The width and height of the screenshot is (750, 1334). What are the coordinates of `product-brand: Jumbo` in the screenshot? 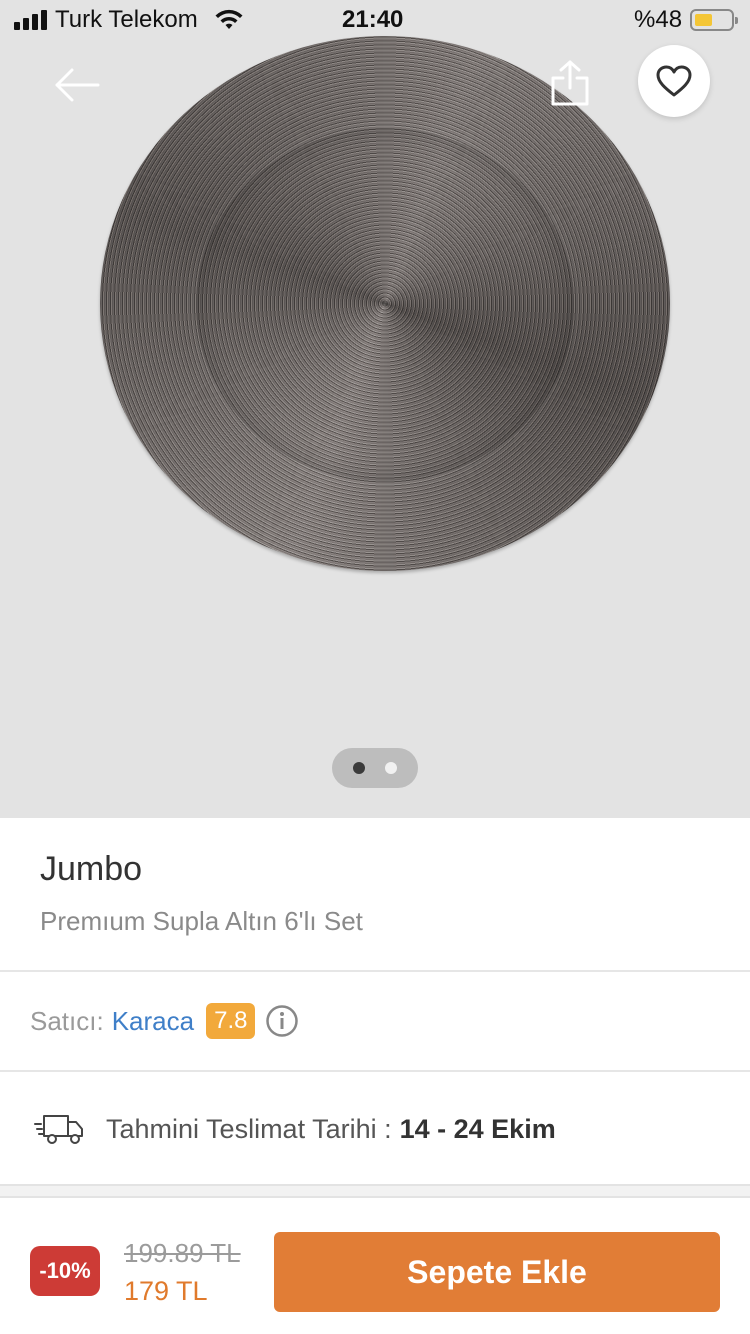 It's located at (91, 869).